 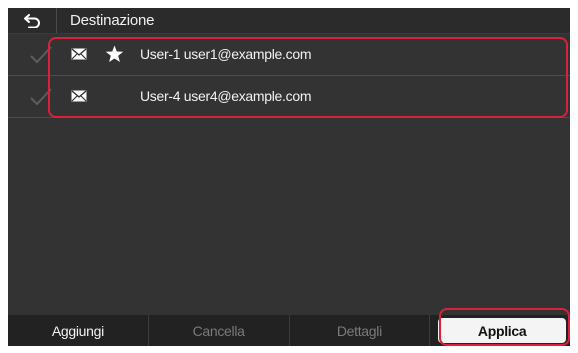 I want to click on back-arrow-icon, so click(x=32, y=20).